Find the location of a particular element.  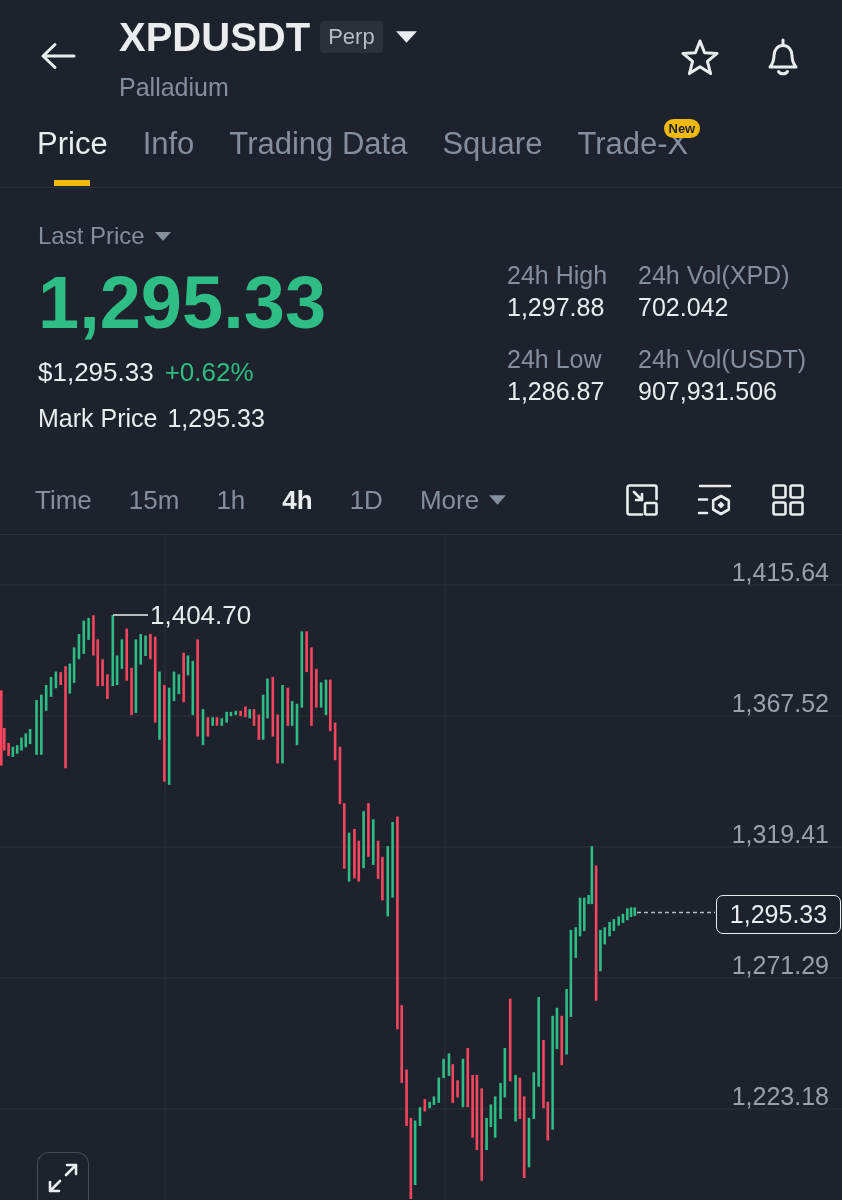

interval-tab: 15m is located at coordinates (154, 500).